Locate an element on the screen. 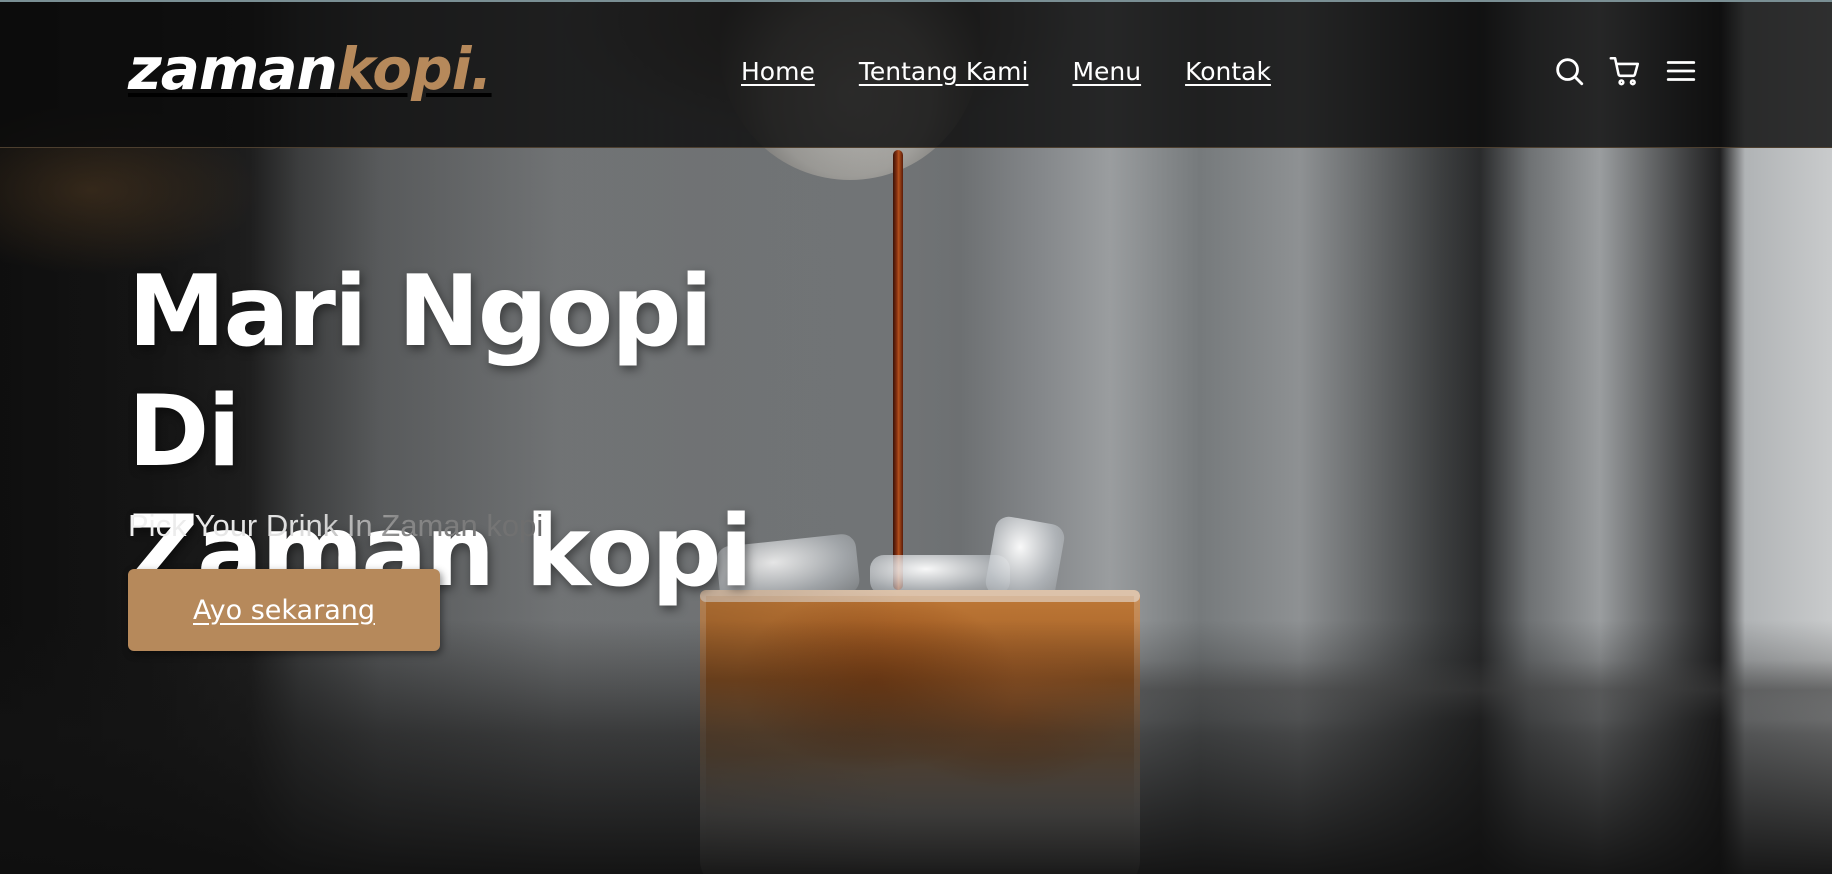 The width and height of the screenshot is (1832, 877). hero-tagline: Pick Your Drink In Zaman kopi is located at coordinates (335, 526).